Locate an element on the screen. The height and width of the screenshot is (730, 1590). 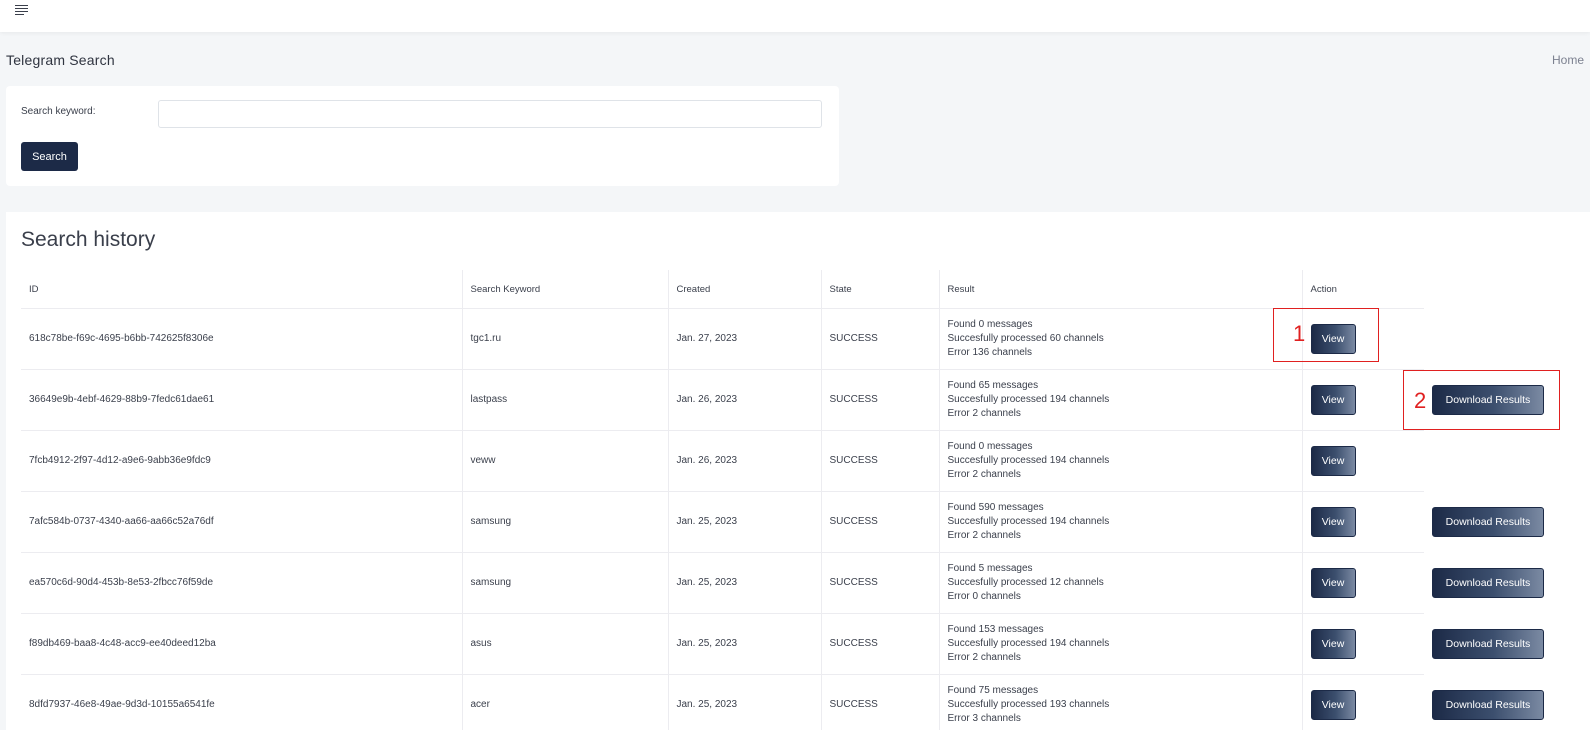
hamburger-menu-icon is located at coordinates (22, 10).